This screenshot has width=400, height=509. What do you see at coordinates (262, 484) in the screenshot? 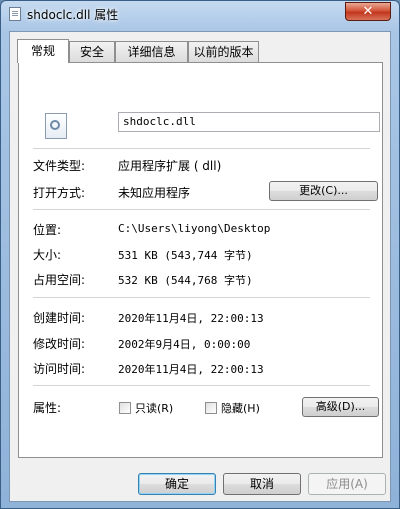
I see `cancel-button: 取消` at bounding box center [262, 484].